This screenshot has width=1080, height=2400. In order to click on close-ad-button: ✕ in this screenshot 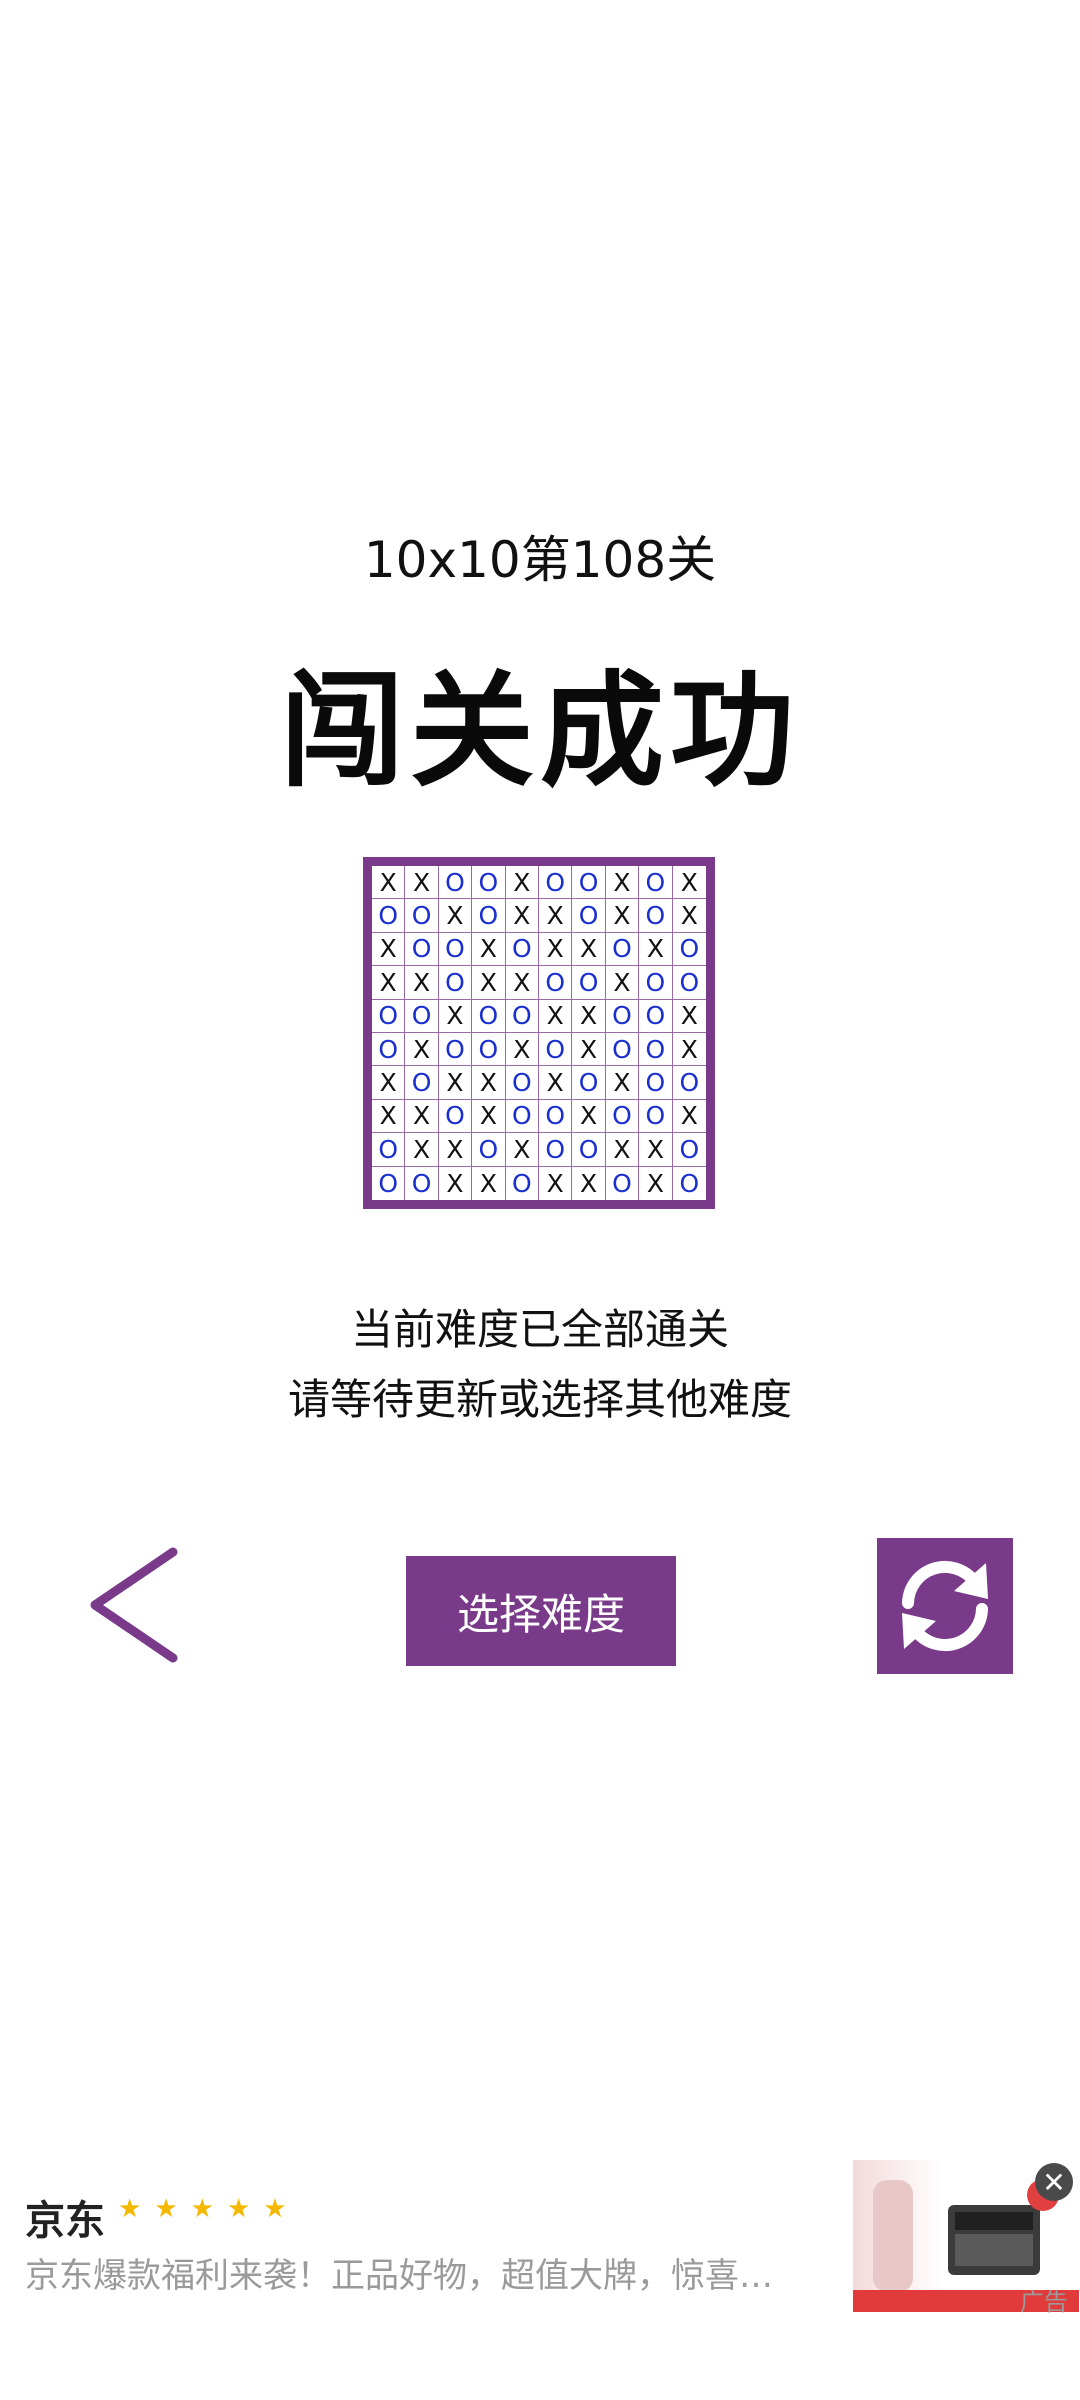, I will do `click(1054, 2182)`.